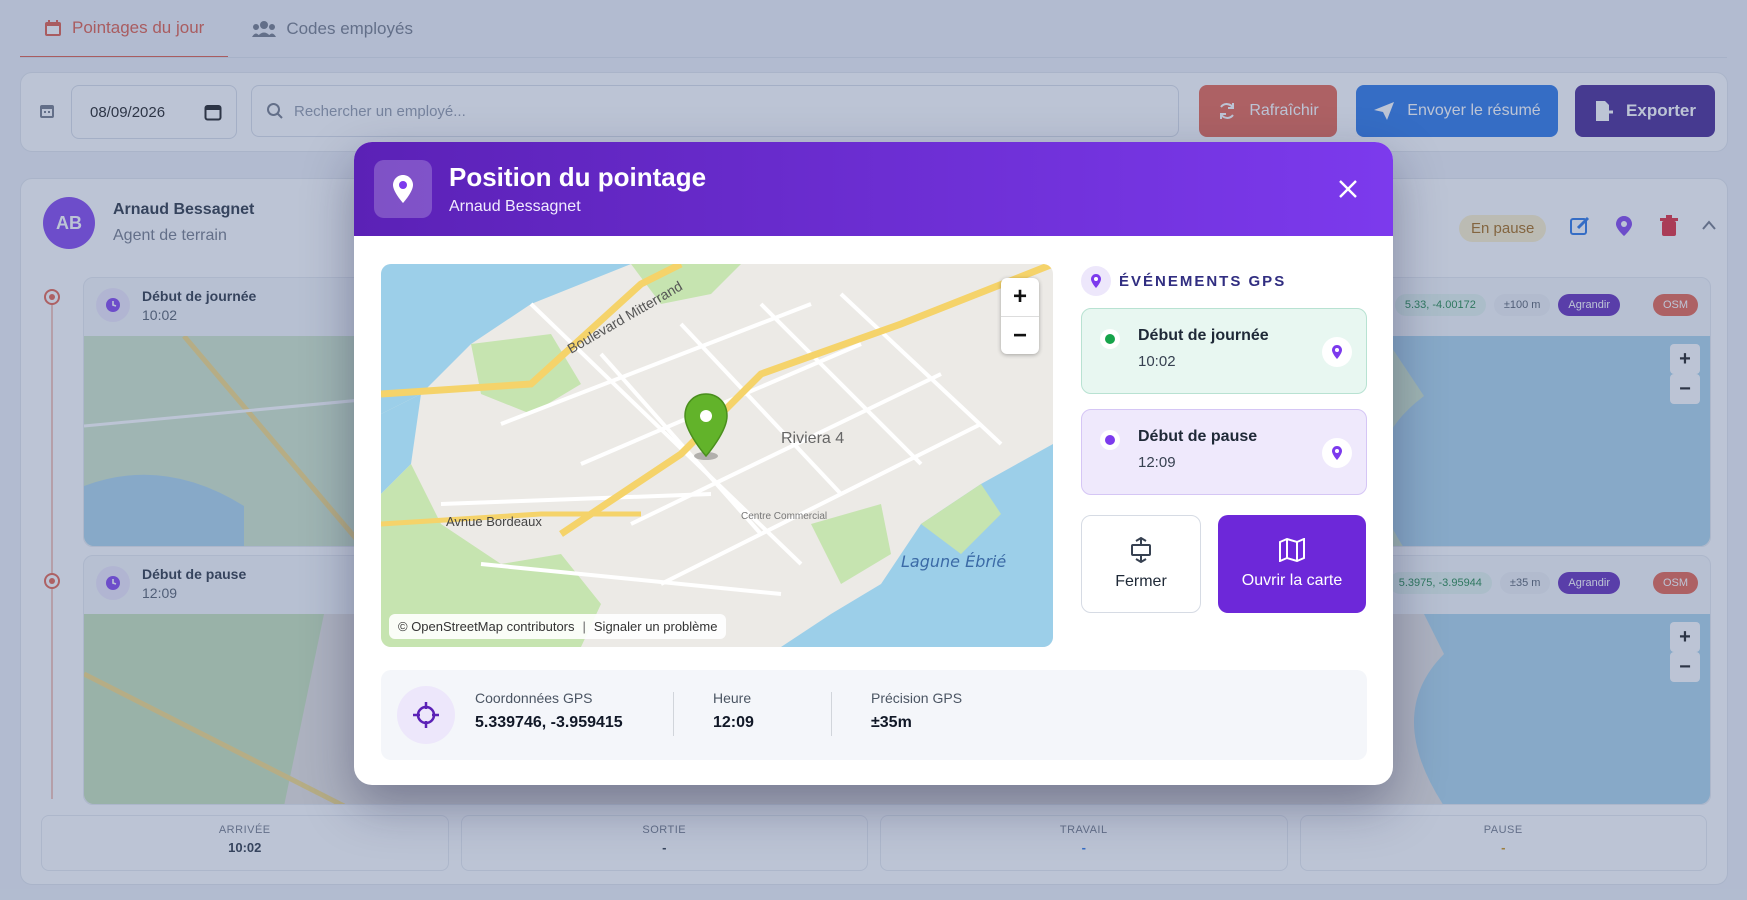  What do you see at coordinates (549, 711) in the screenshot?
I see `info-coordinates: Coordonnées GPS 5.339746, -3.959415` at bounding box center [549, 711].